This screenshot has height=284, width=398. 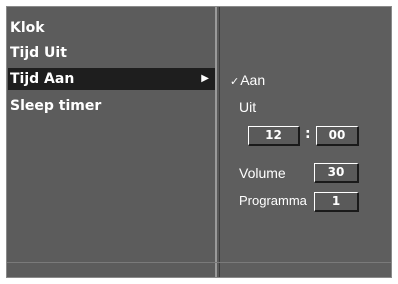 I want to click on menu-item-klok: Klok, so click(x=27, y=28).